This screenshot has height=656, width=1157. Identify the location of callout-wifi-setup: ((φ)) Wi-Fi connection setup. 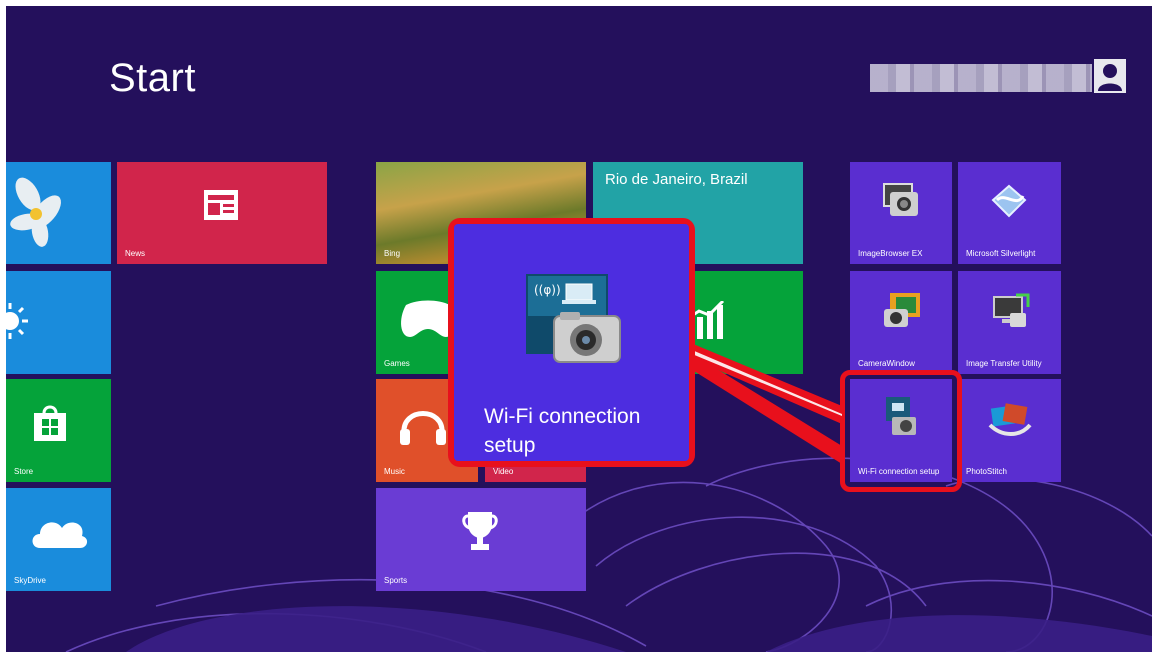
(571, 342).